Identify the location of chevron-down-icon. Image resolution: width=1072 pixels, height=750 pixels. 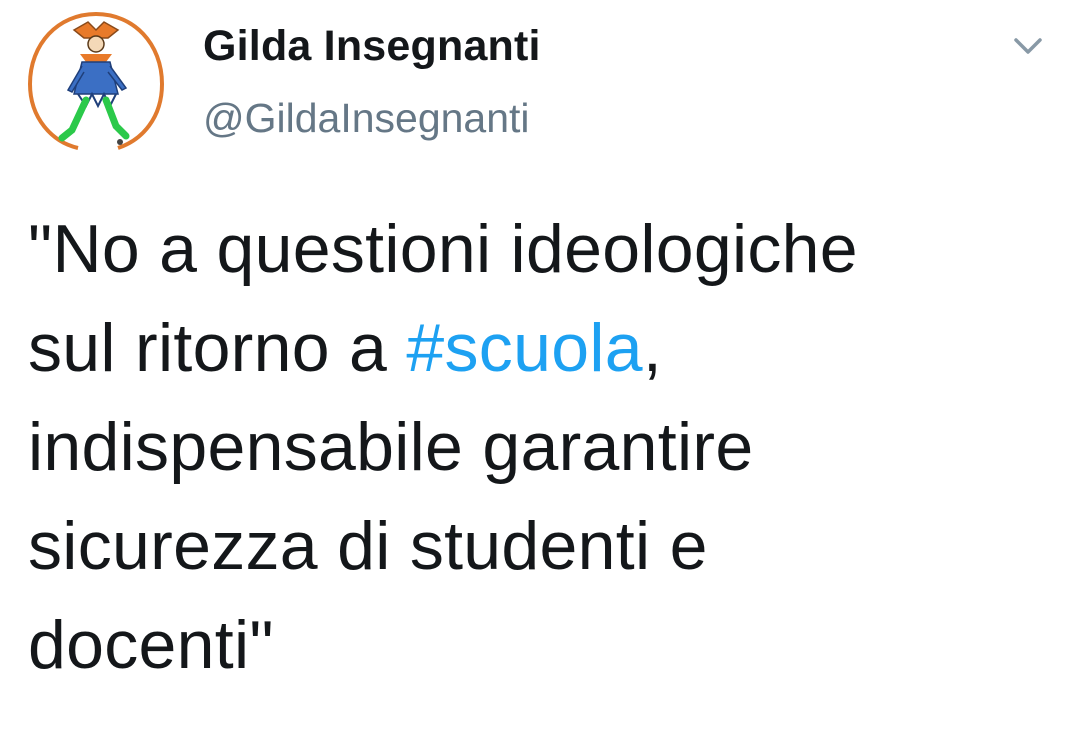
(1028, 46).